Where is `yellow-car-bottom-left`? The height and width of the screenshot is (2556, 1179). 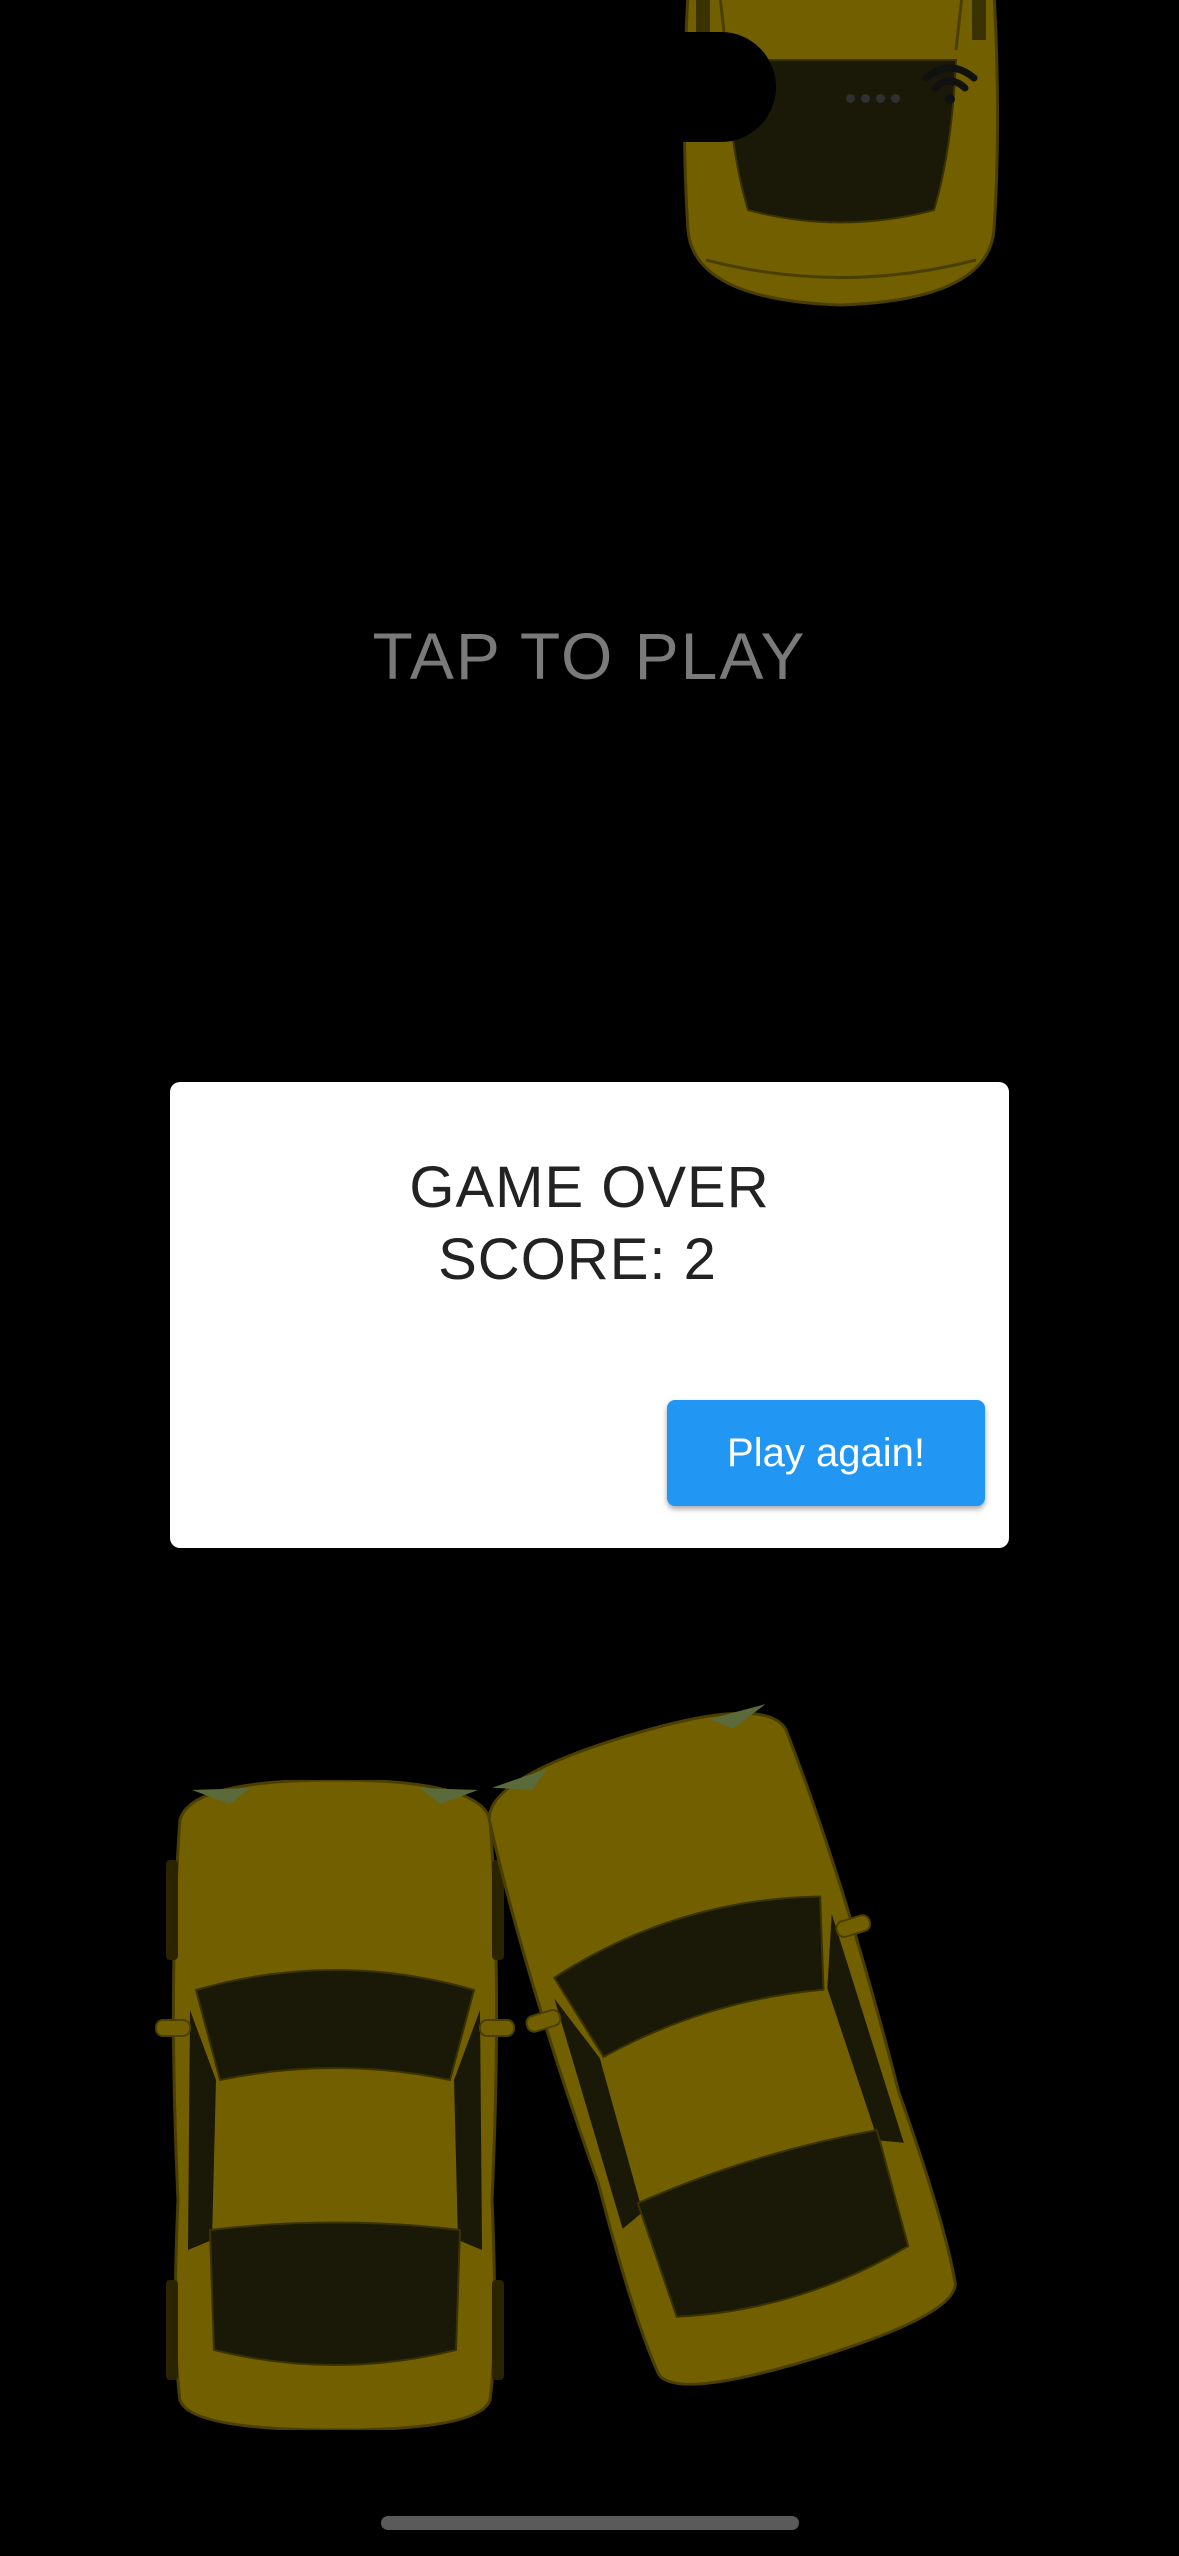 yellow-car-bottom-left is located at coordinates (335, 2105).